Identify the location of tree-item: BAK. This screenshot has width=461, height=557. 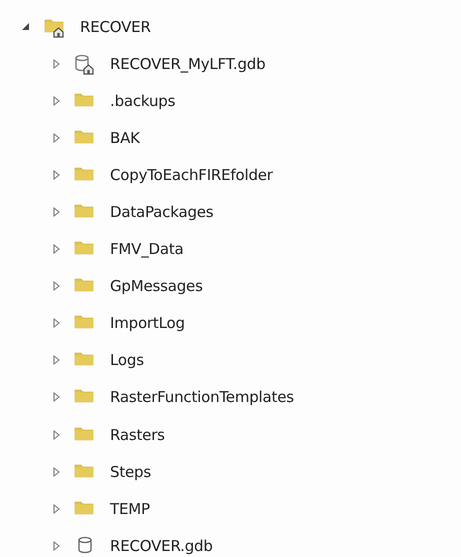
(125, 137).